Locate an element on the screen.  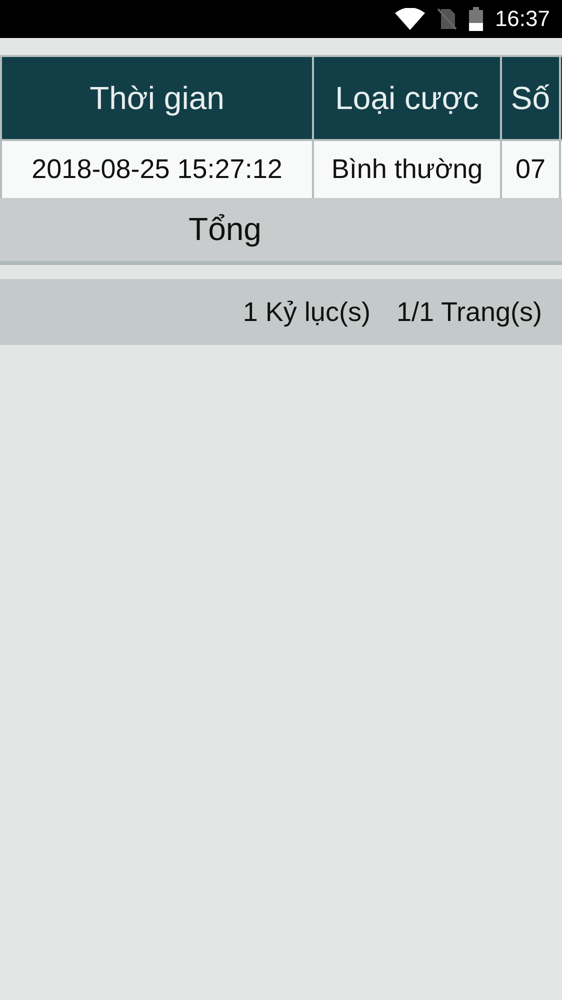
column-header: Thời gian is located at coordinates (157, 98).